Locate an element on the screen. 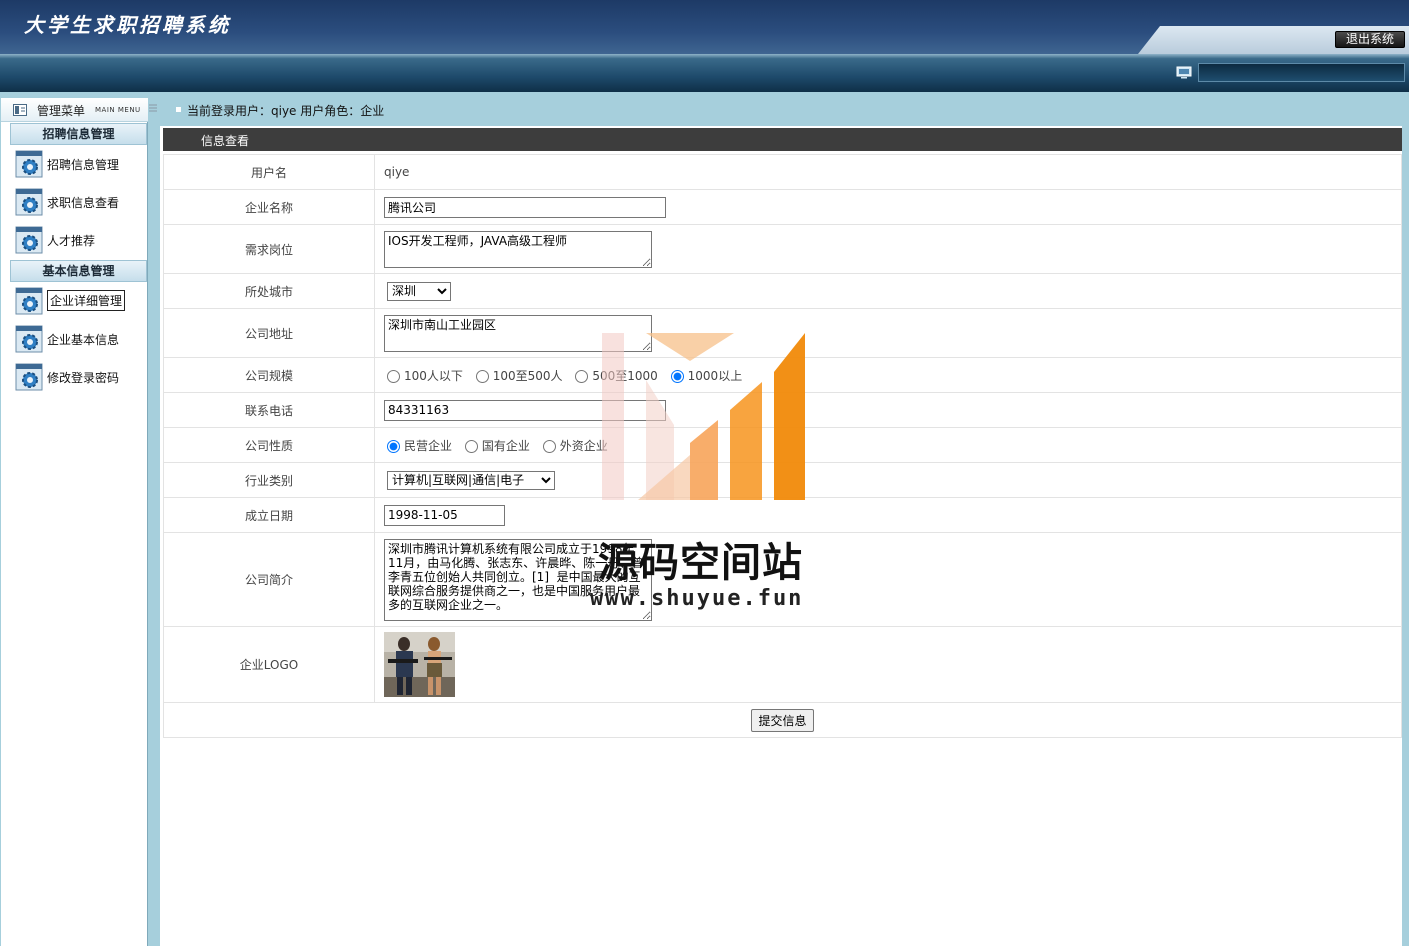 The image size is (1409, 946). radio-label: 外资企业 is located at coordinates (583, 445).